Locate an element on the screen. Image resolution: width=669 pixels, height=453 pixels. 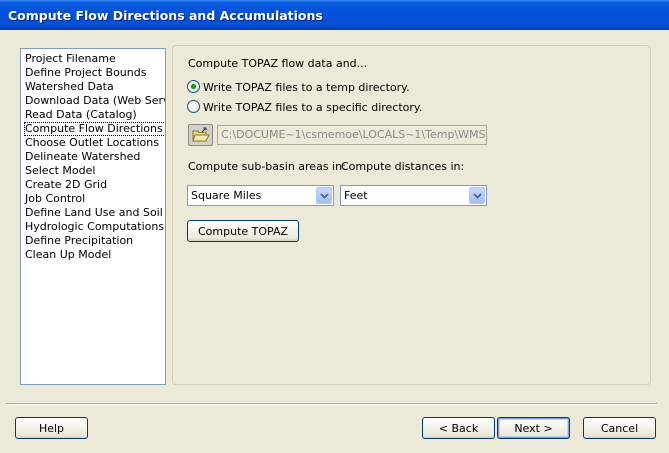
radio-temp-directory-label: Write TOPAZ files to a temp directory. is located at coordinates (306, 87).